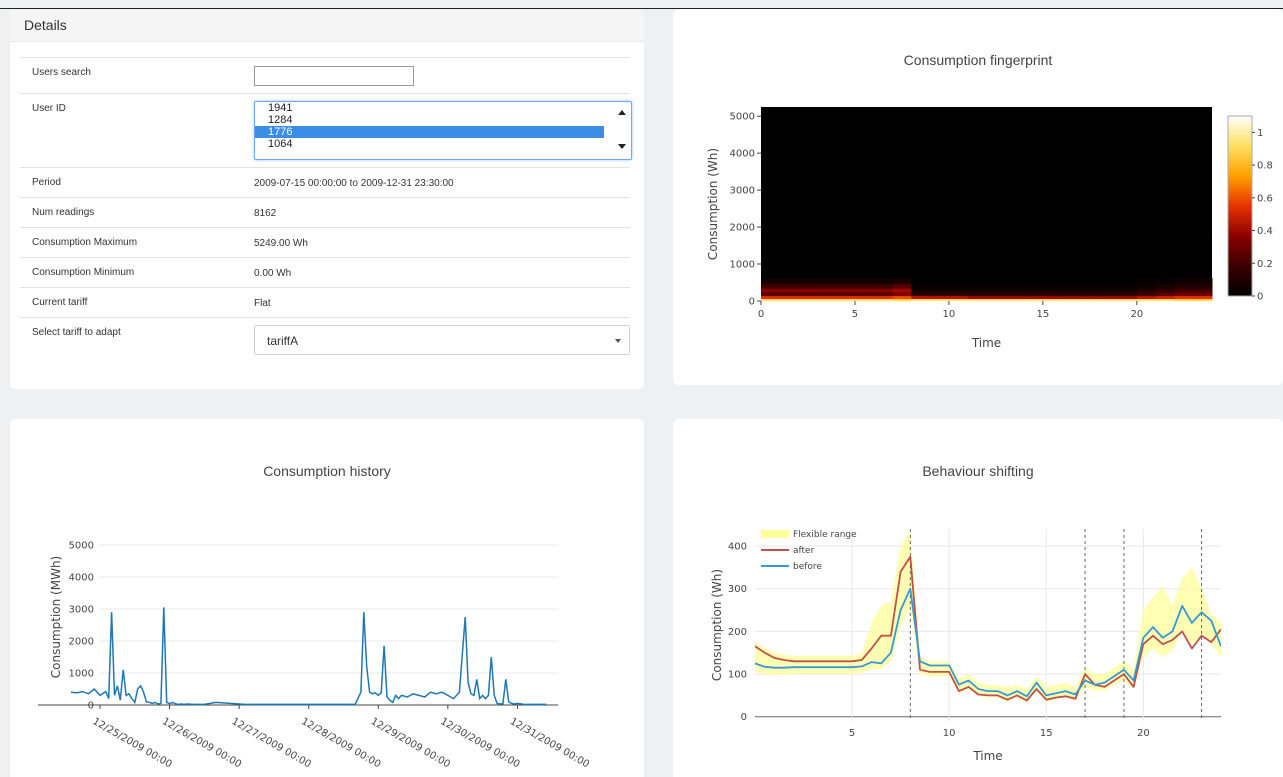 The image size is (1283, 777). I want to click on y-axis-label: Consumption (Wh), so click(713, 204).